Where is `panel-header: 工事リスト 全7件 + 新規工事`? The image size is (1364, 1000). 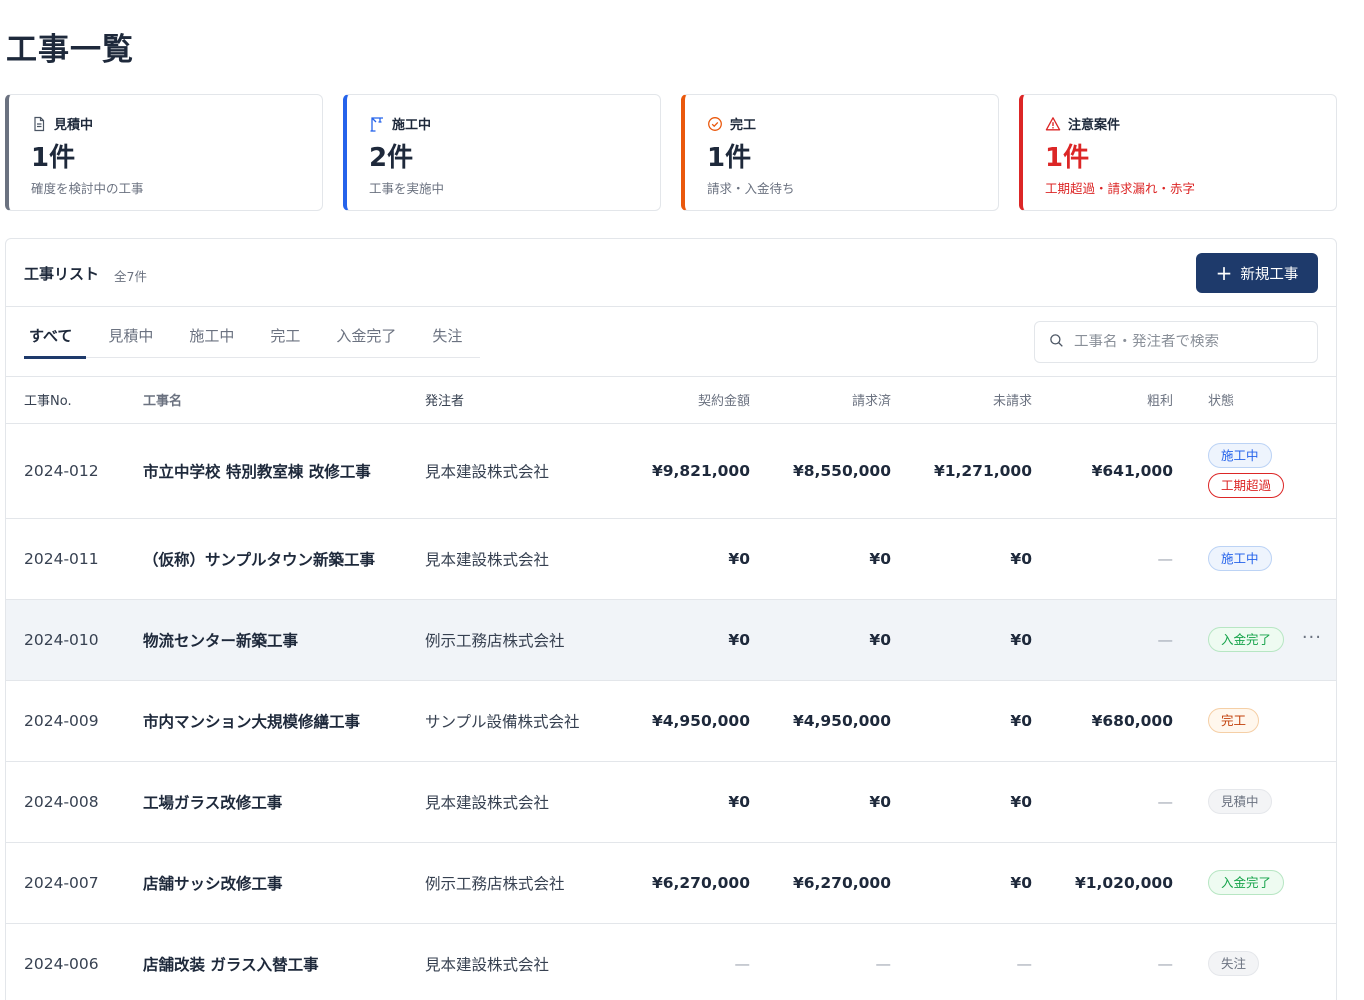
panel-header: 工事リスト 全7件 + 新規工事 is located at coordinates (671, 273).